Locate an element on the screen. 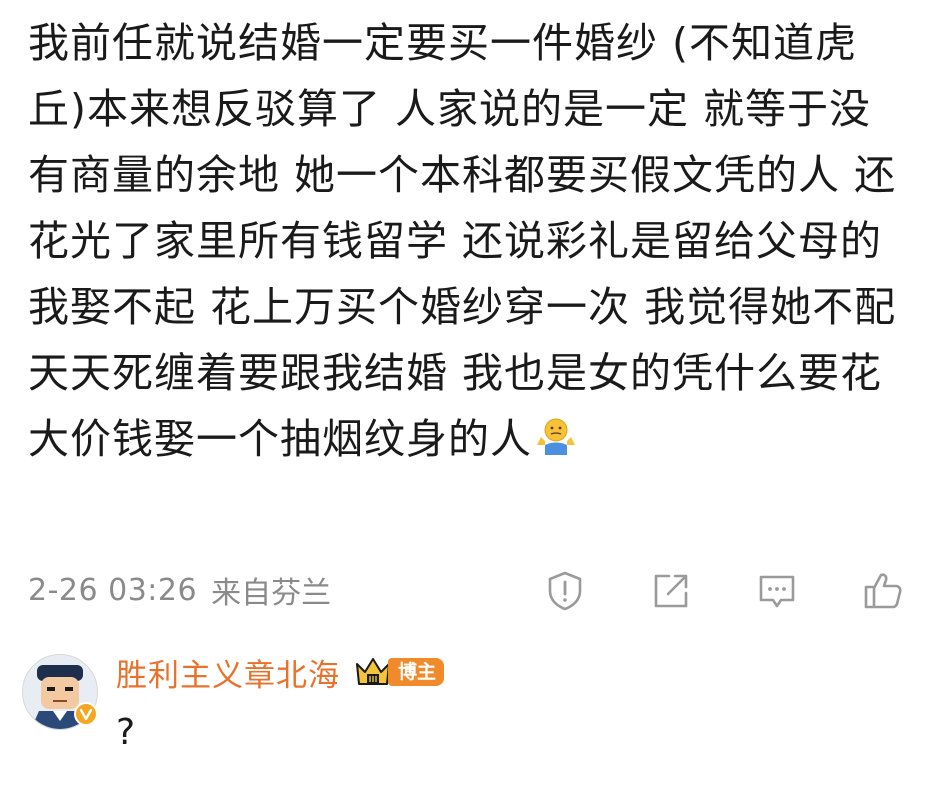 The image size is (934, 794). crown-icon is located at coordinates (373, 671).